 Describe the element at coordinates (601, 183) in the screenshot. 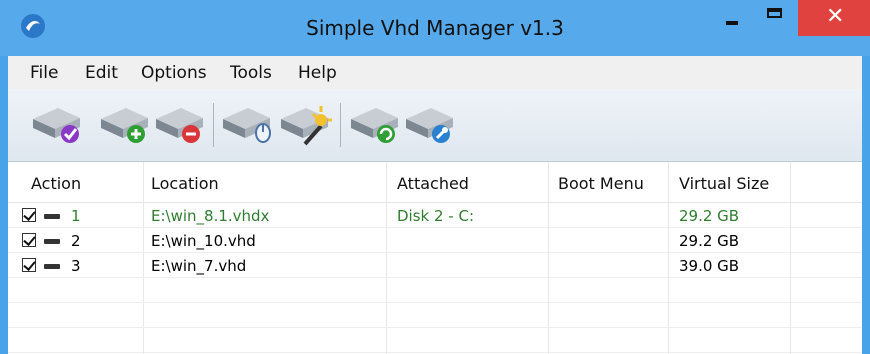

I see `column-boot-menu: Boot Menu` at that location.